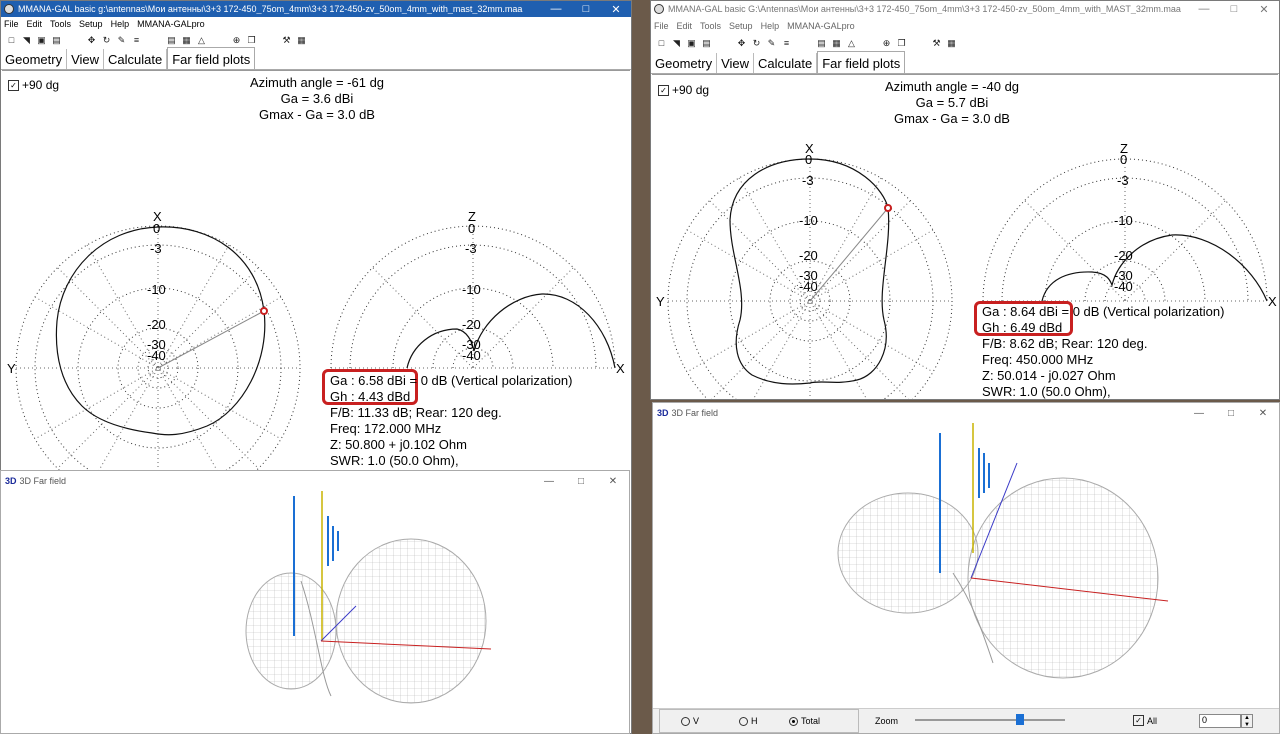 Image resolution: width=1280 pixels, height=734 pixels. I want to click on left-z-info: Z: 50.800 + j0.102 Ohm, so click(398, 444).